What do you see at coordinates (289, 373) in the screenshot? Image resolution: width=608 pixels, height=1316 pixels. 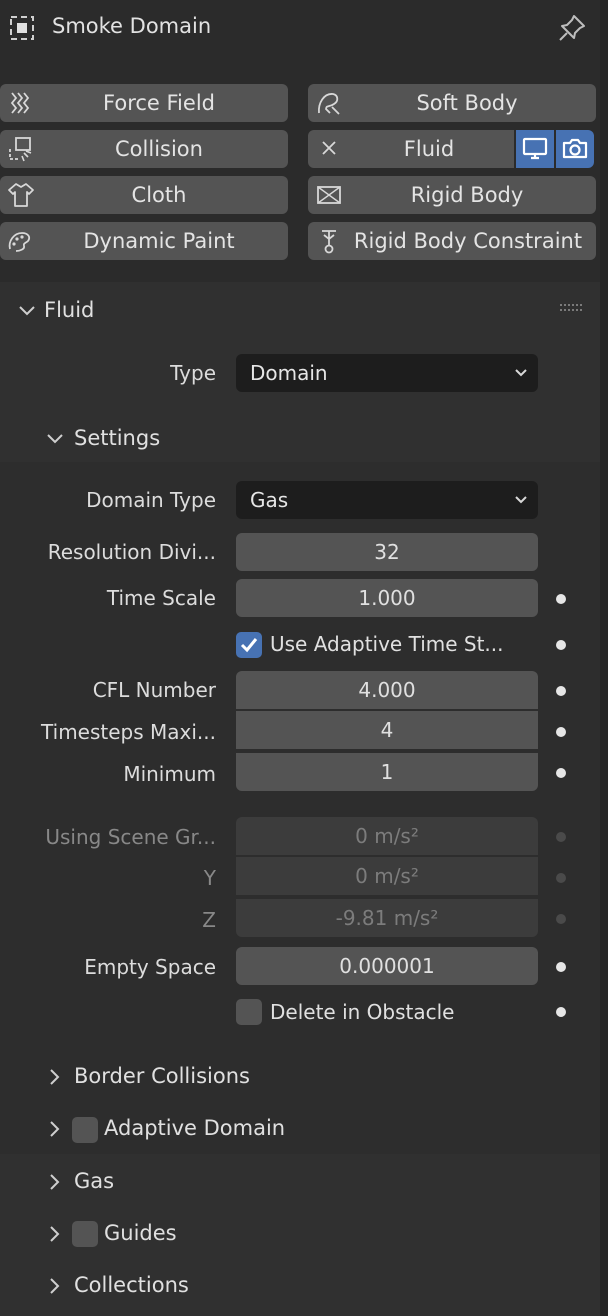 I see `type-value: Domain` at bounding box center [289, 373].